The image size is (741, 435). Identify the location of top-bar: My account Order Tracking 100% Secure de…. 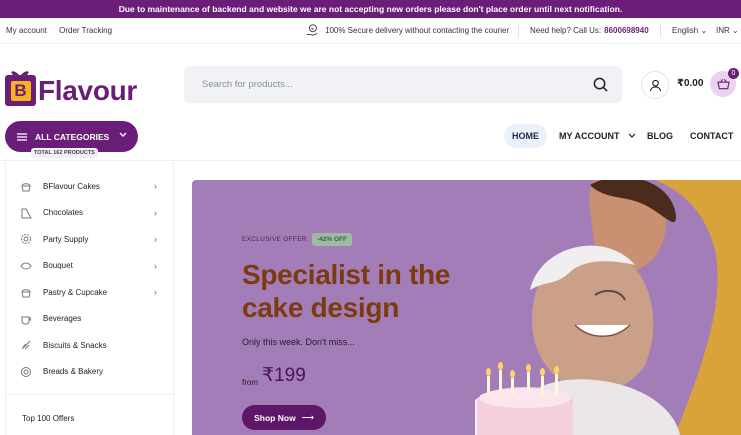
(370, 31).